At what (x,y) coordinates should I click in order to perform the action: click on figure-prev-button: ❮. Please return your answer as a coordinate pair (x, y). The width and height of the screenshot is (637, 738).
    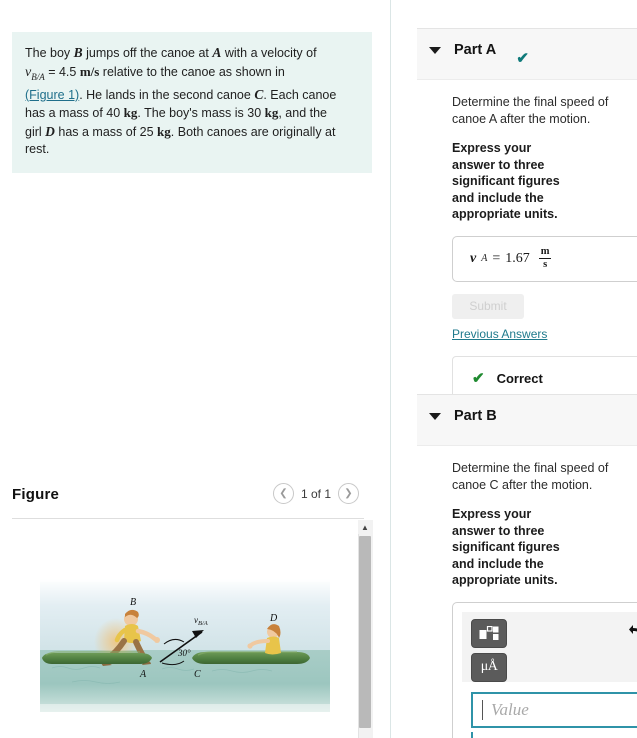
    Looking at the image, I should click on (283, 493).